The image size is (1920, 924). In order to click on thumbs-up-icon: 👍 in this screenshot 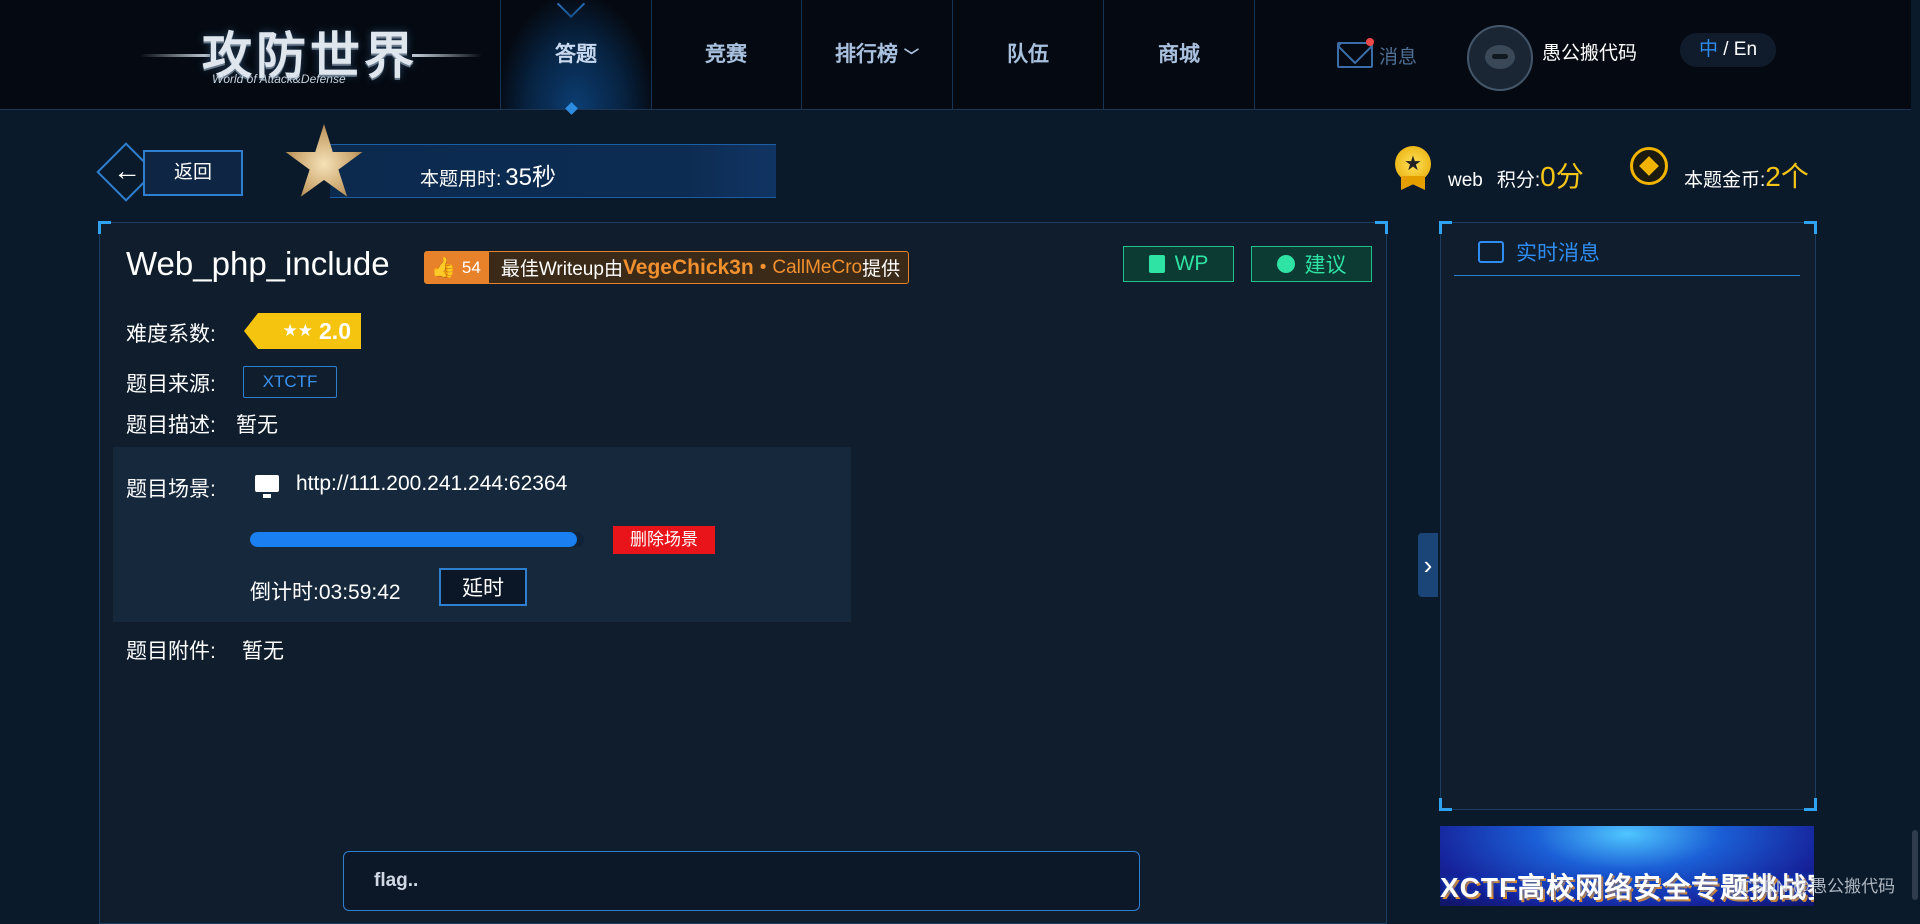, I will do `click(443, 268)`.